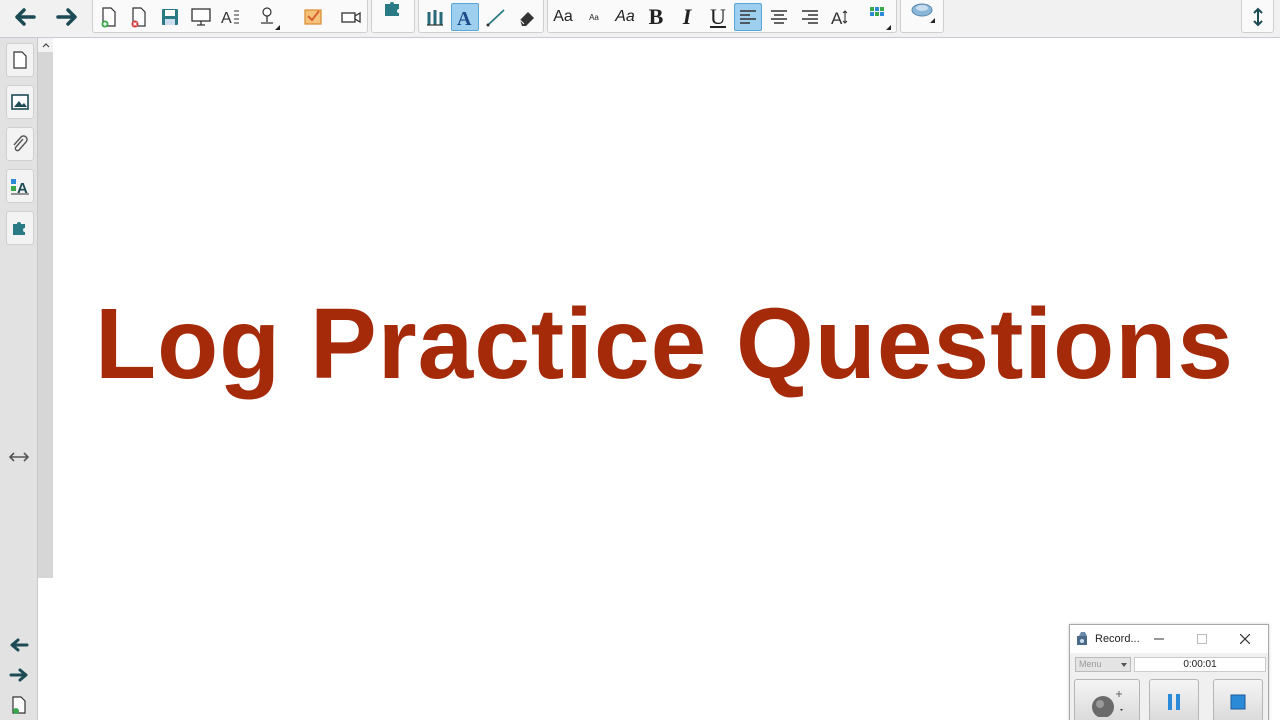 The image size is (1280, 720). I want to click on main-toolbar: A A Aa Aa Aa B I U A, so click(640, 19).